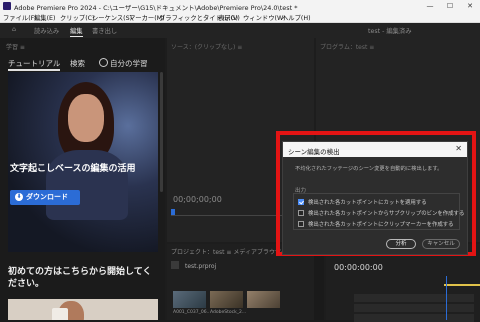 The image size is (480, 322). Describe the element at coordinates (112, 17) in the screenshot. I see `menu-sequence: シーケンス(S)` at that location.